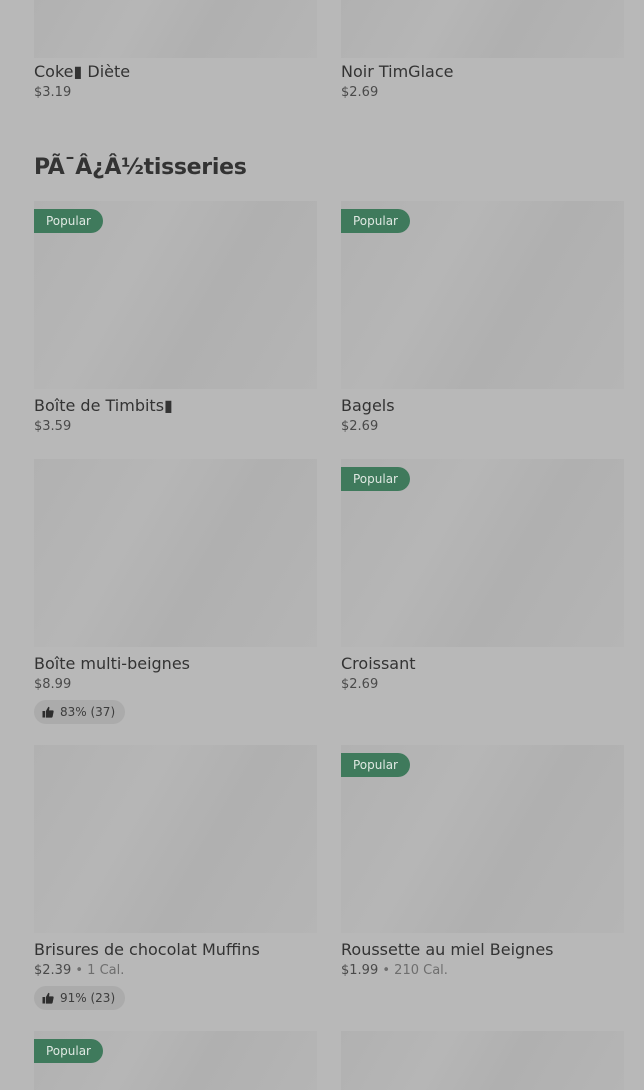 The width and height of the screenshot is (644, 1090). What do you see at coordinates (368, 405) in the screenshot?
I see `product-name: Bagels` at bounding box center [368, 405].